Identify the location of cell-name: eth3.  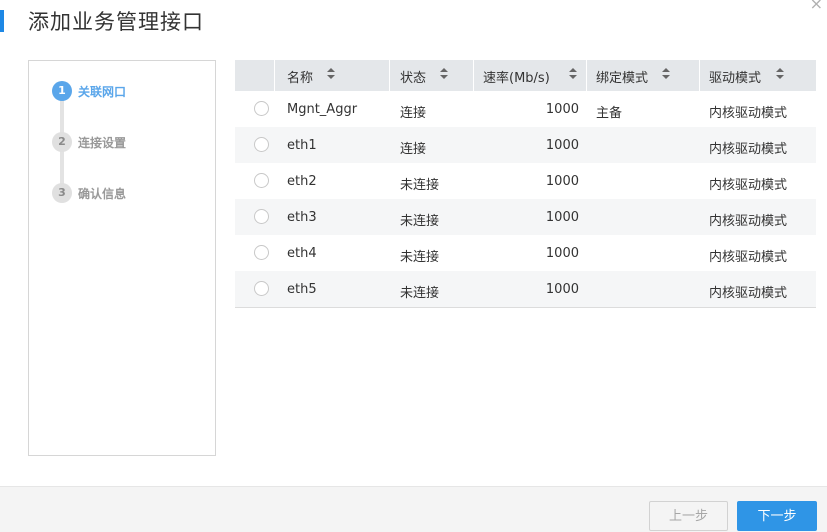
(302, 217).